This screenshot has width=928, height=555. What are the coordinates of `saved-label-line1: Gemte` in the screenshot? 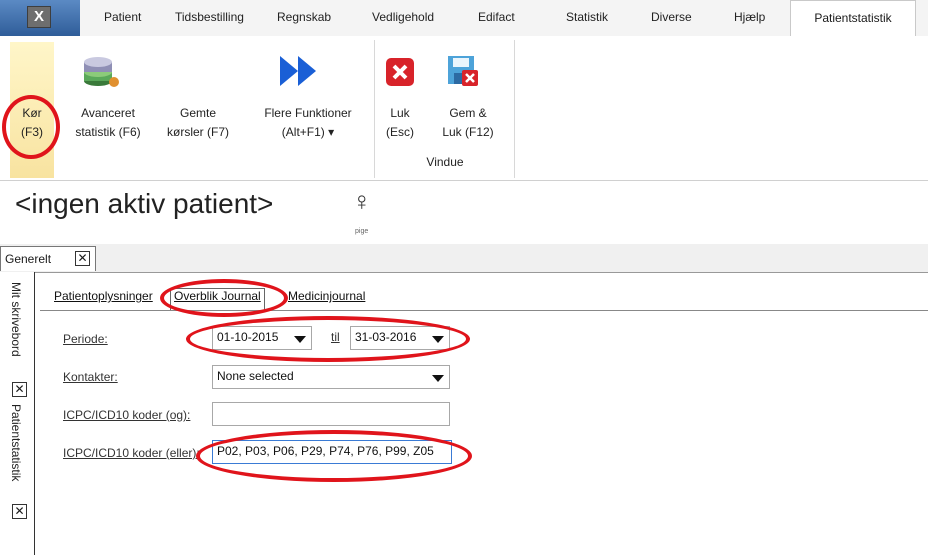 It's located at (197, 113).